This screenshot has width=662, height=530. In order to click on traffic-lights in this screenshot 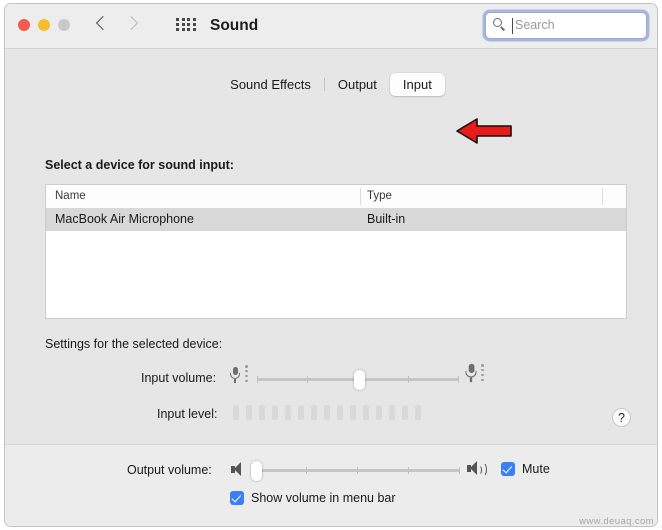, I will do `click(44, 25)`.